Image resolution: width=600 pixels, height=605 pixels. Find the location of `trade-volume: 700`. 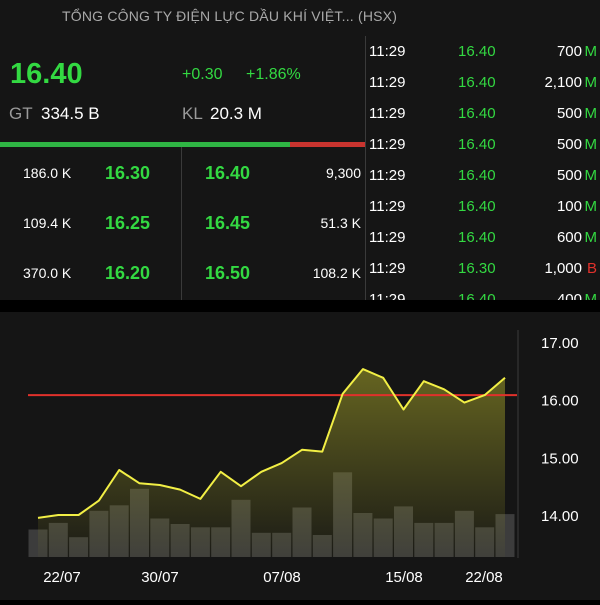

trade-volume: 700 is located at coordinates (569, 51).